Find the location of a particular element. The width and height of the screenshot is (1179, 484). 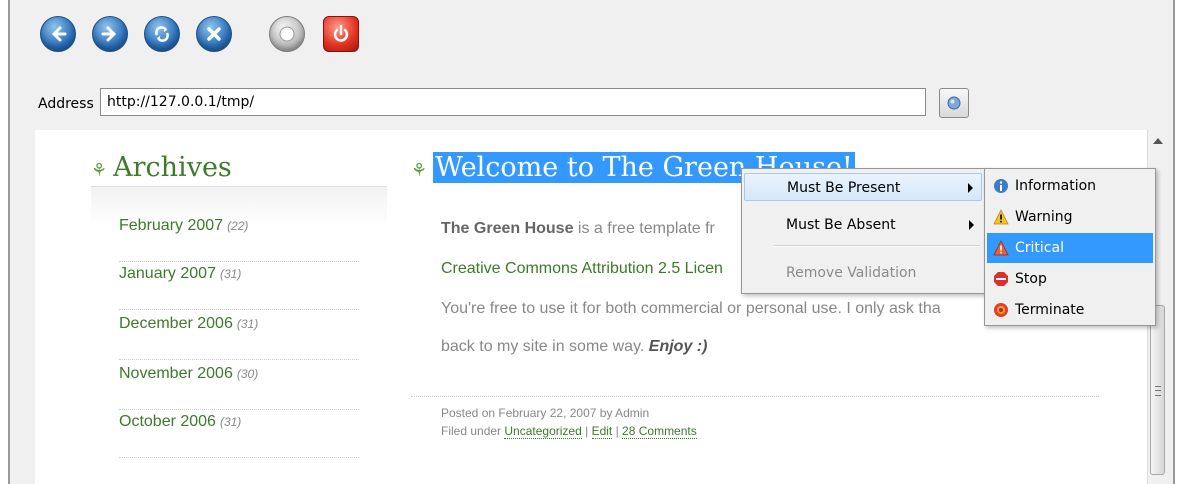

intro-bold: The Green House is located at coordinates (507, 228).